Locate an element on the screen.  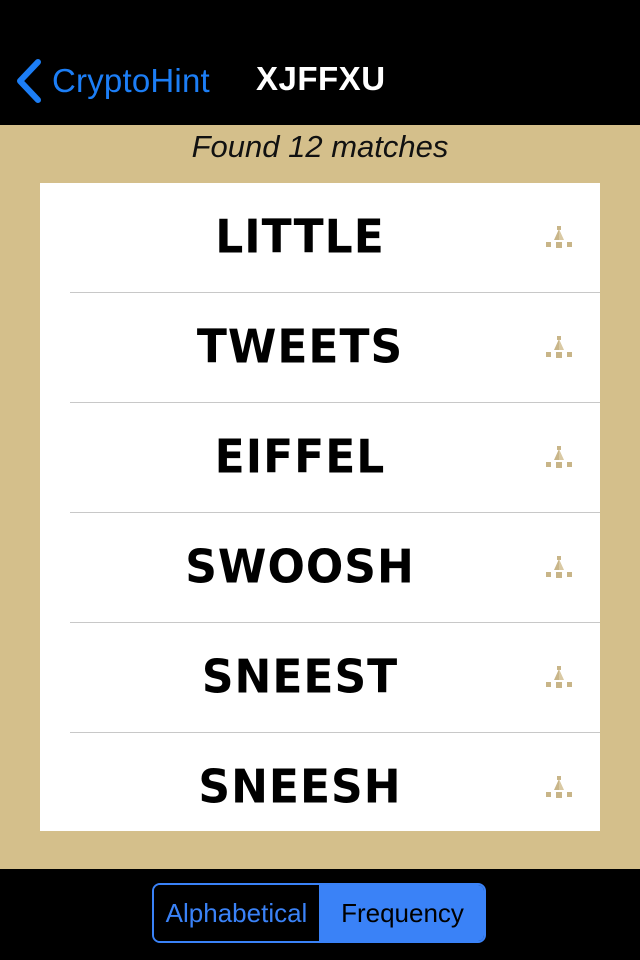
back-button: CryptoHint is located at coordinates (112, 81).